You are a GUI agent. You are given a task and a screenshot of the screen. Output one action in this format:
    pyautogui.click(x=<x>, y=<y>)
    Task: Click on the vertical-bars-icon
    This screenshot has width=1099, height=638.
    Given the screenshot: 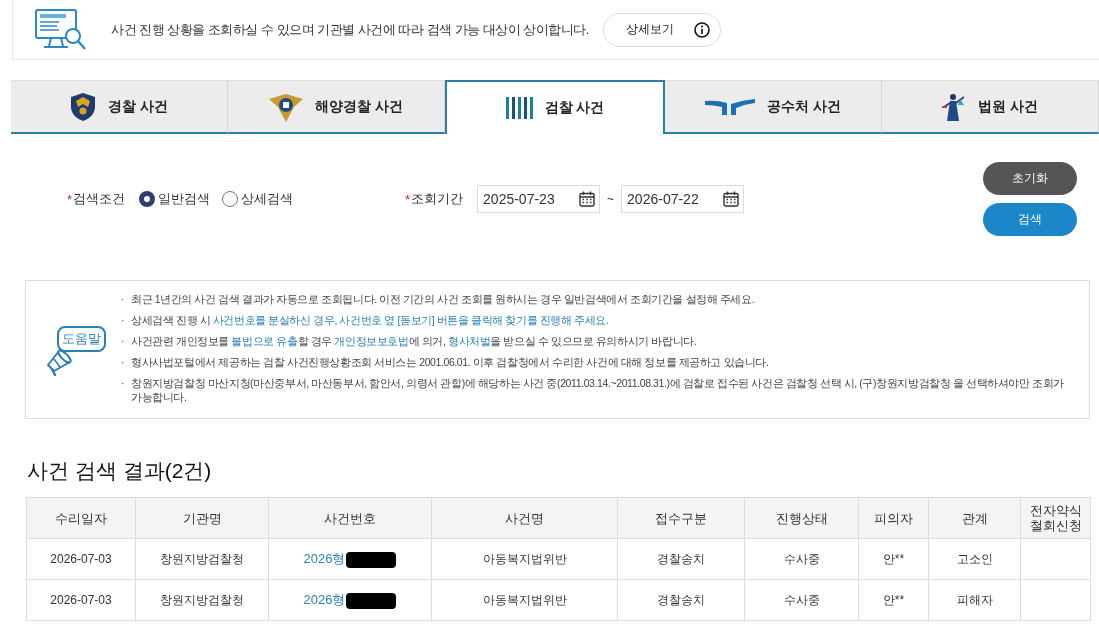 What is the action you would take?
    pyautogui.click(x=519, y=108)
    